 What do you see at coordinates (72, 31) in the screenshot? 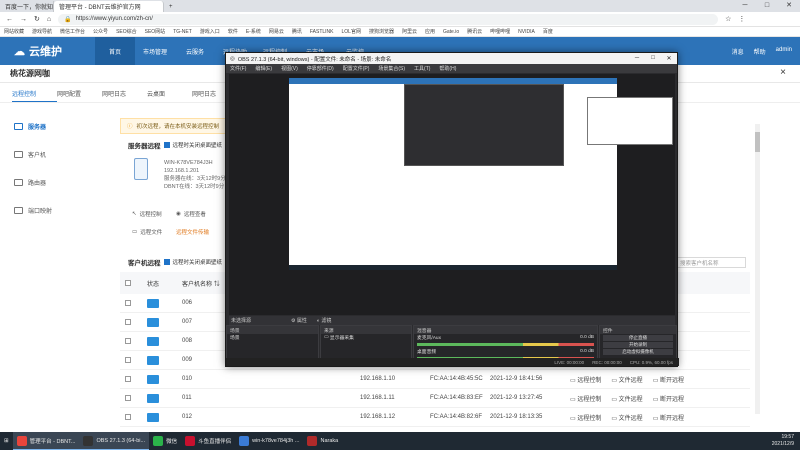
I see `bookmark-item: 微信工作台` at bounding box center [72, 31].